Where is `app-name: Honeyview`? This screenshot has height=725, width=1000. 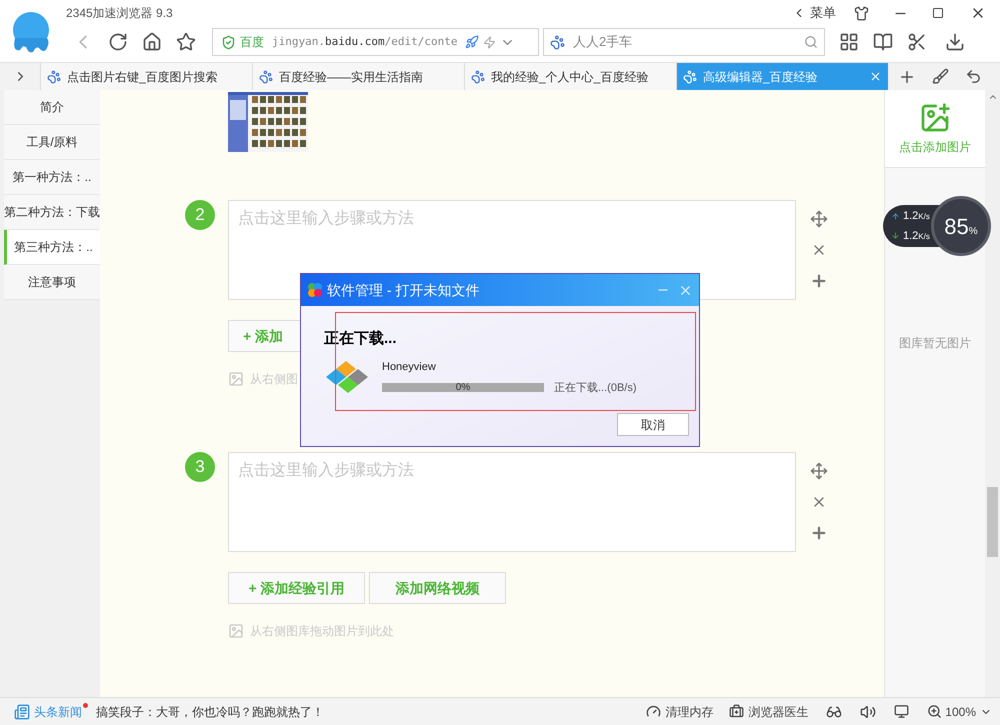 app-name: Honeyview is located at coordinates (409, 367).